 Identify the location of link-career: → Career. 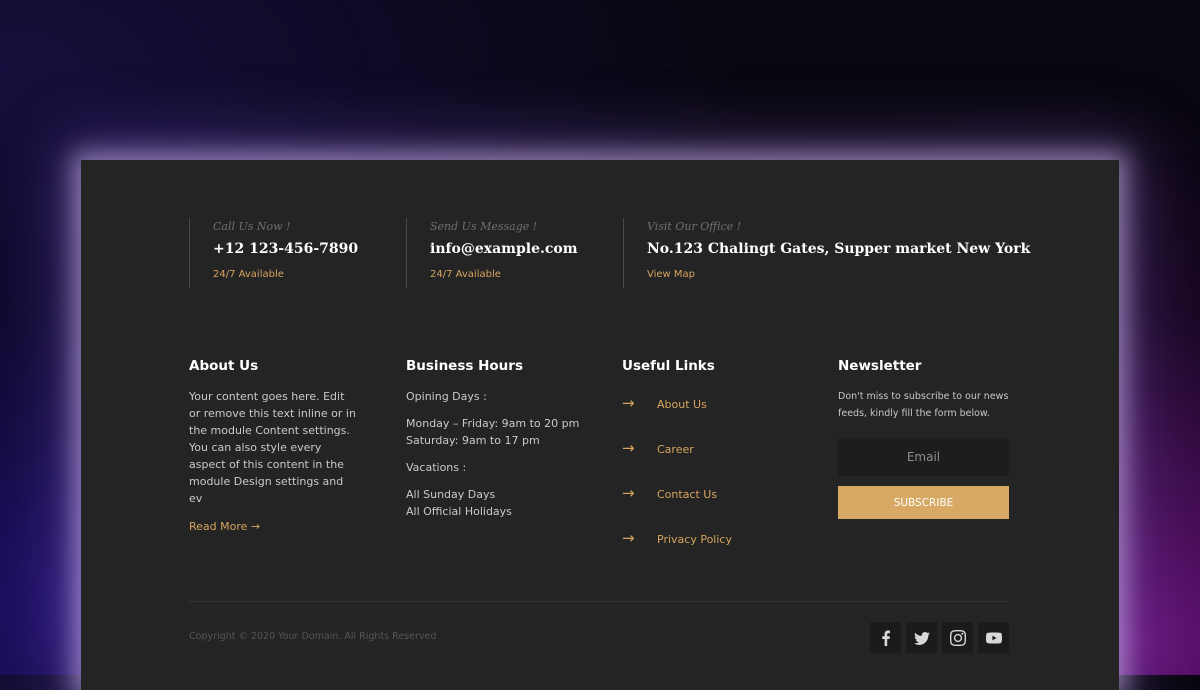
(712, 462).